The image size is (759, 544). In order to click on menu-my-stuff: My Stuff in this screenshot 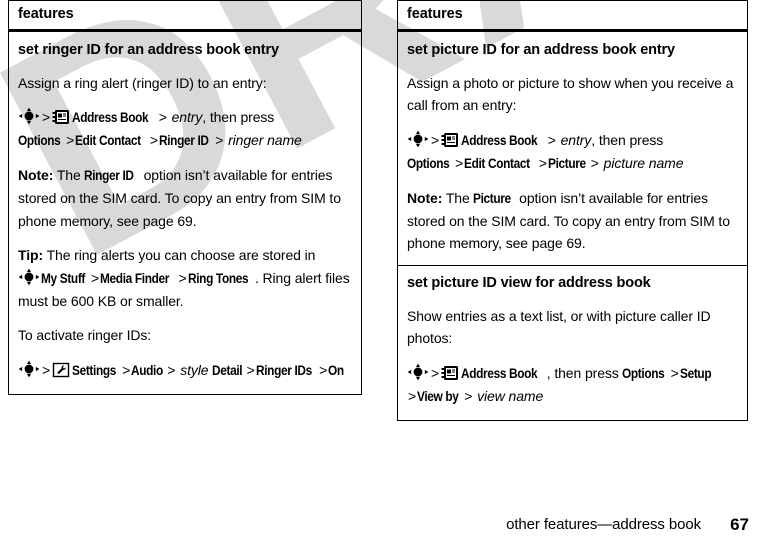, I will do `click(63, 278)`.